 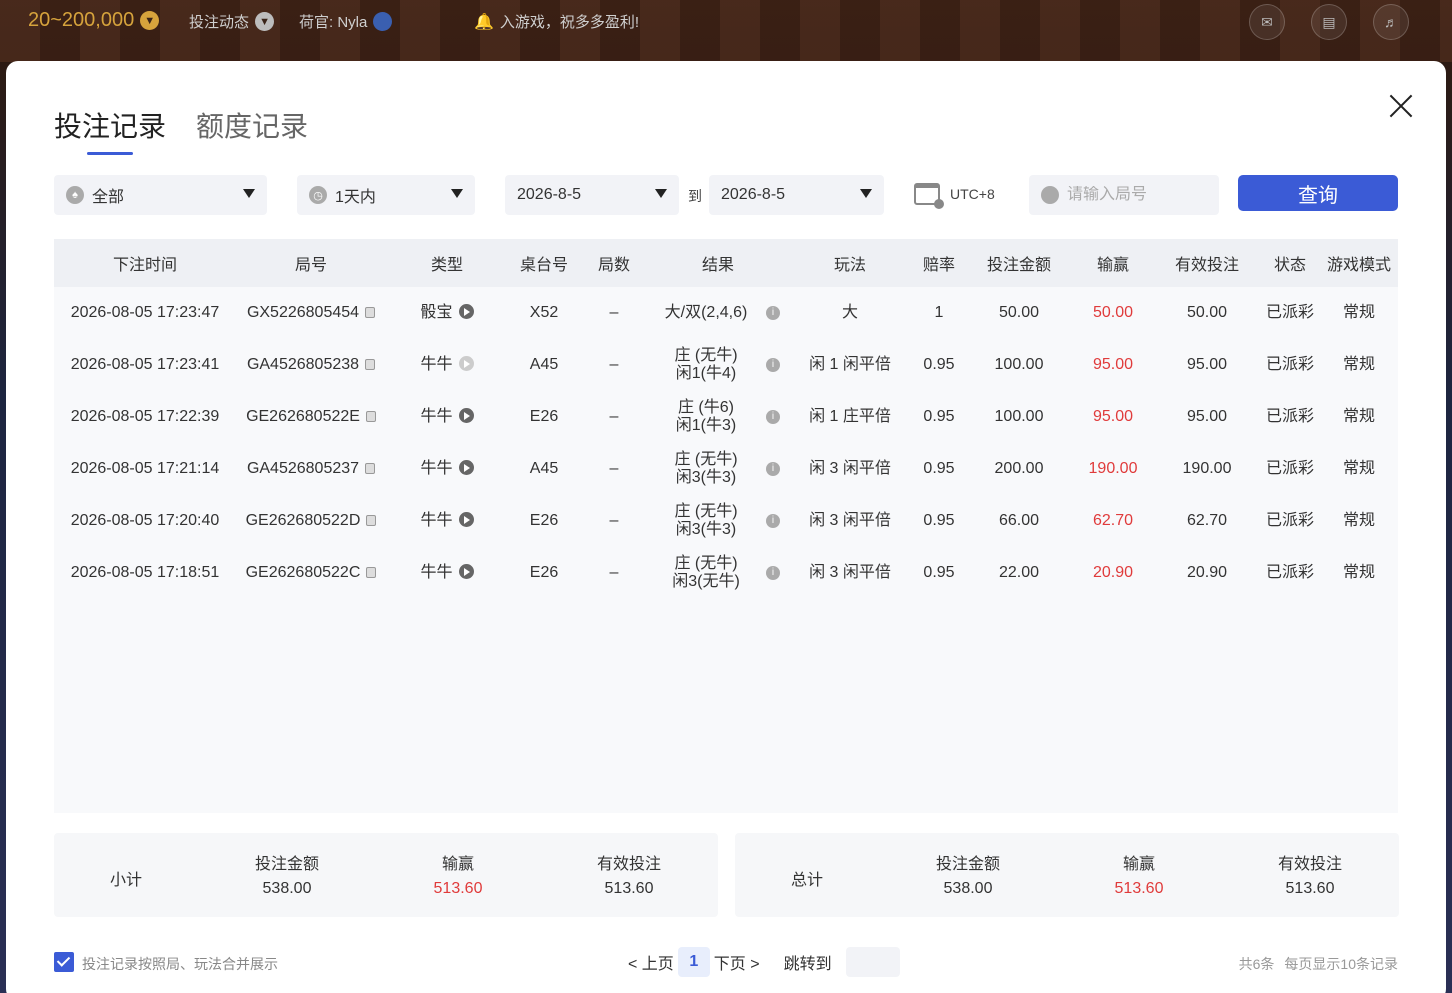 I want to click on close-icon, so click(x=1401, y=106).